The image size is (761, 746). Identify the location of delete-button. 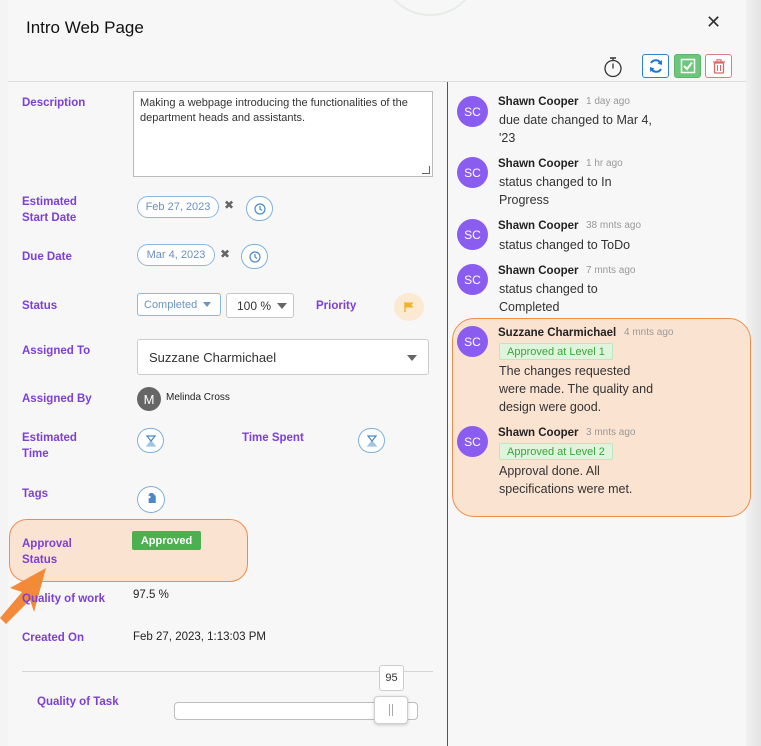
(718, 66).